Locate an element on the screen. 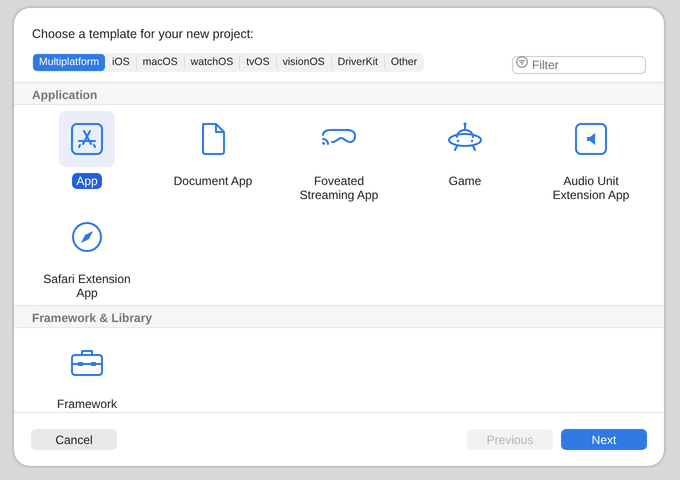 The image size is (680, 480). platform-tab: macOS is located at coordinates (160, 62).